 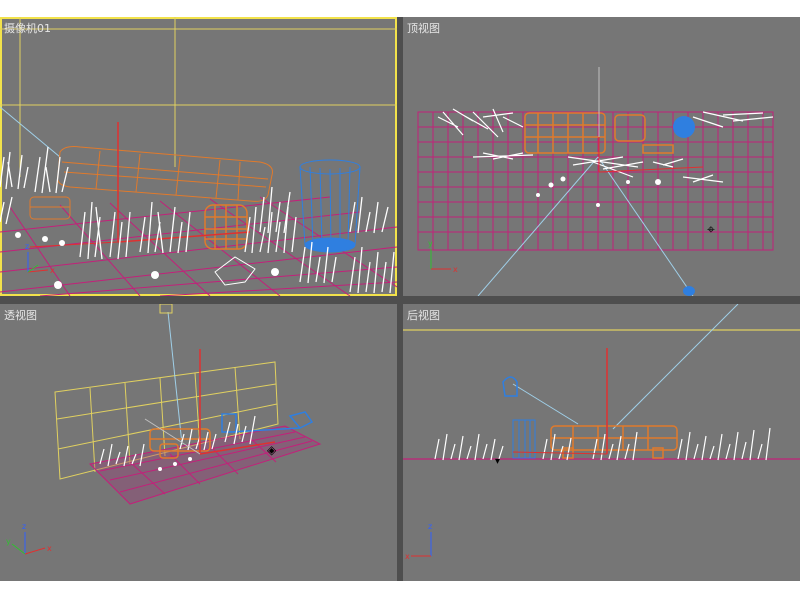 What do you see at coordinates (30, 132) in the screenshot?
I see `camera-target-line` at bounding box center [30, 132].